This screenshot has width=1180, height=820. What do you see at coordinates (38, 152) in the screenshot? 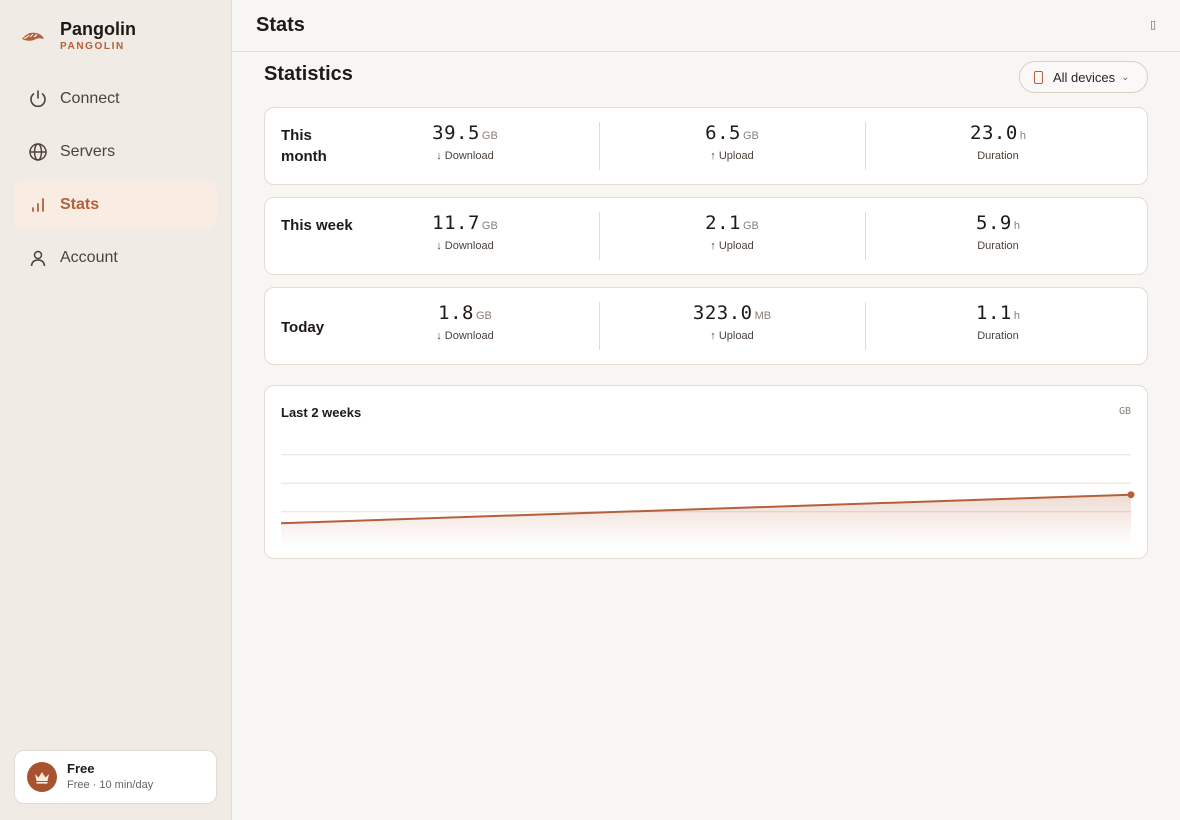
I see `globe-icon` at bounding box center [38, 152].